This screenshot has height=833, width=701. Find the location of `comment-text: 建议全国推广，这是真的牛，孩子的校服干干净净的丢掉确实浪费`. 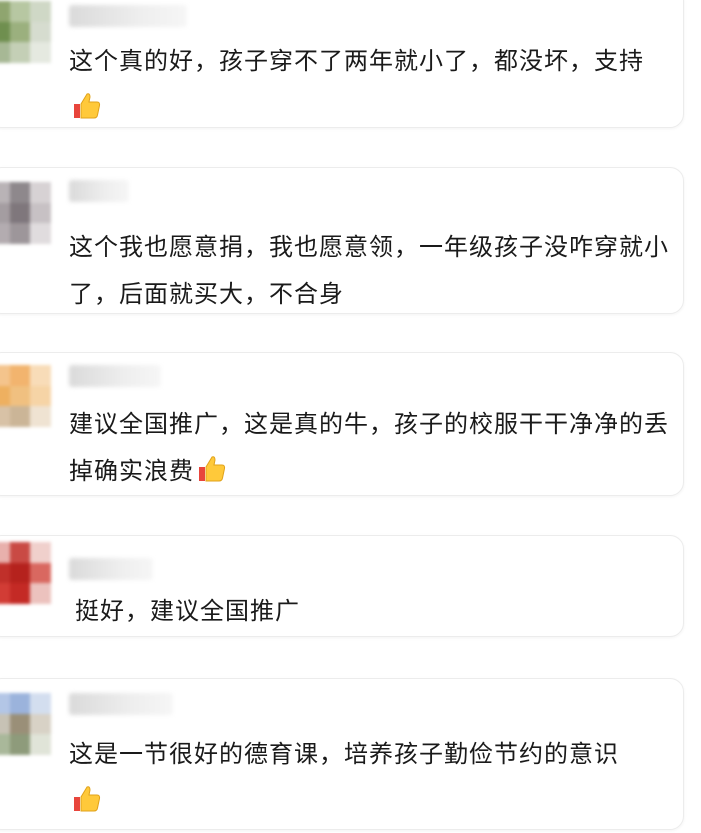

comment-text: 建议全国推广，这是真的牛，孩子的校服干干净净的丢掉确实浪费 is located at coordinates (369, 448).